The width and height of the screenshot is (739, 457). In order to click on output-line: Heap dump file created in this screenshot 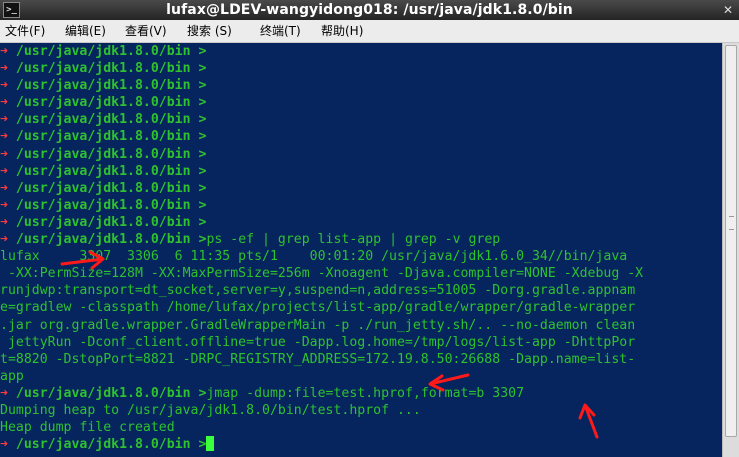, I will do `click(87, 428)`.